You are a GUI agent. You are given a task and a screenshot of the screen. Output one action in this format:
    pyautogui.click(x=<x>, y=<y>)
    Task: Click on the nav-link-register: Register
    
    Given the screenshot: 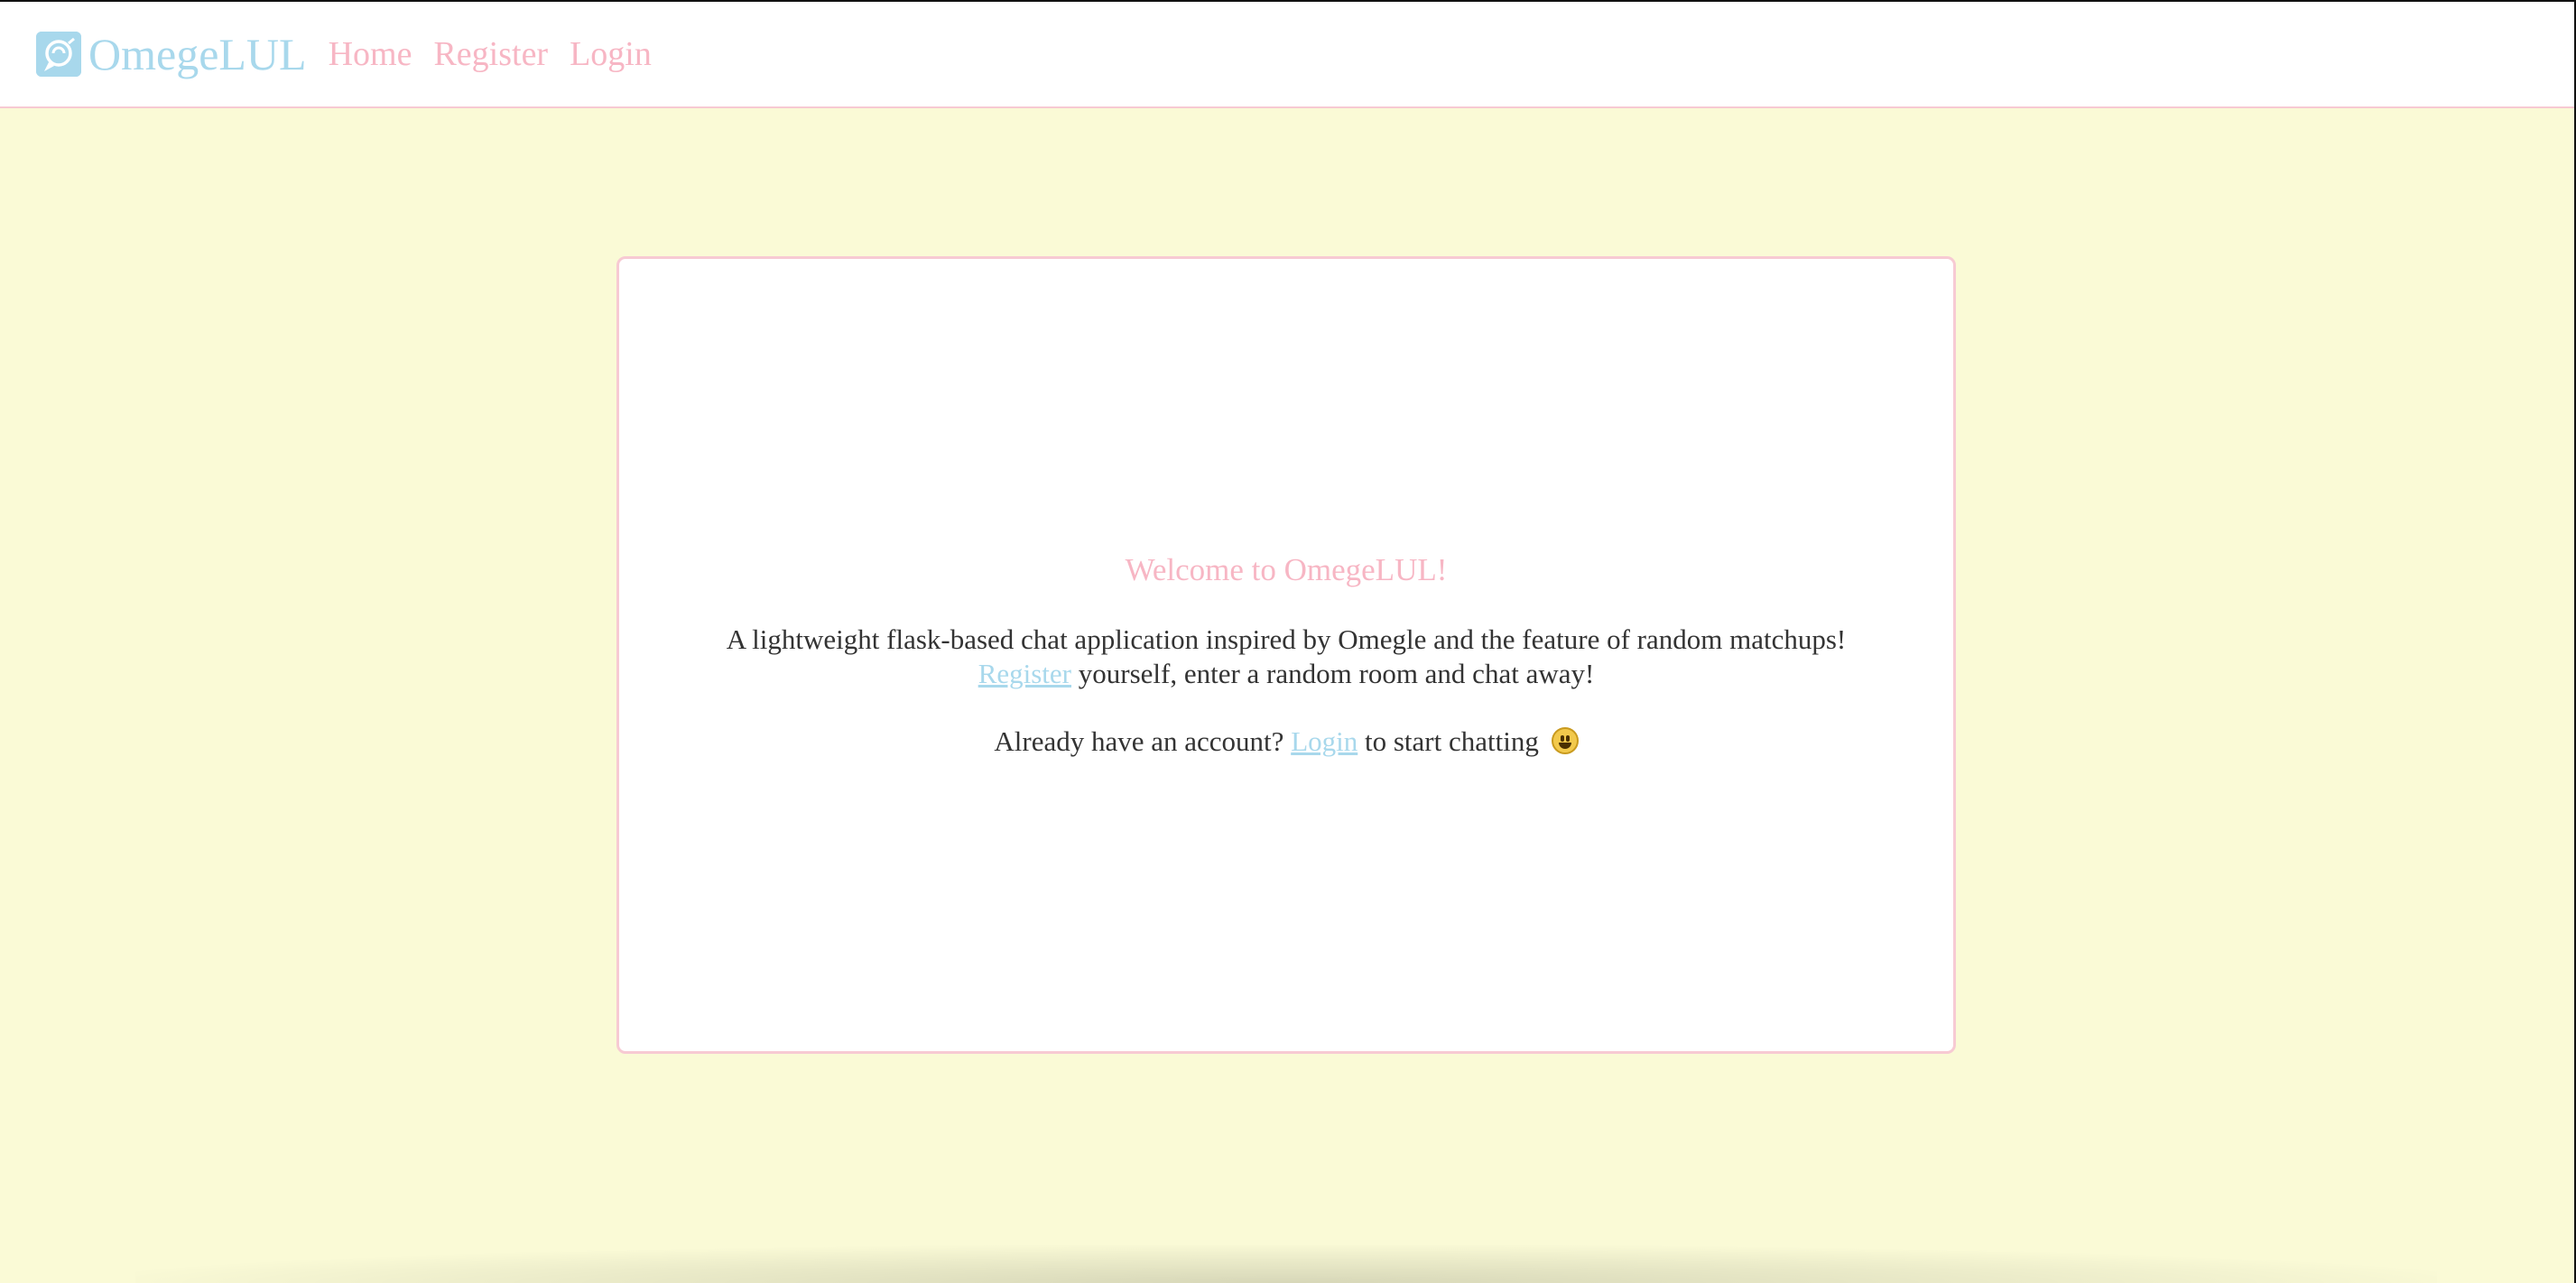 What is the action you would take?
    pyautogui.click(x=490, y=54)
    